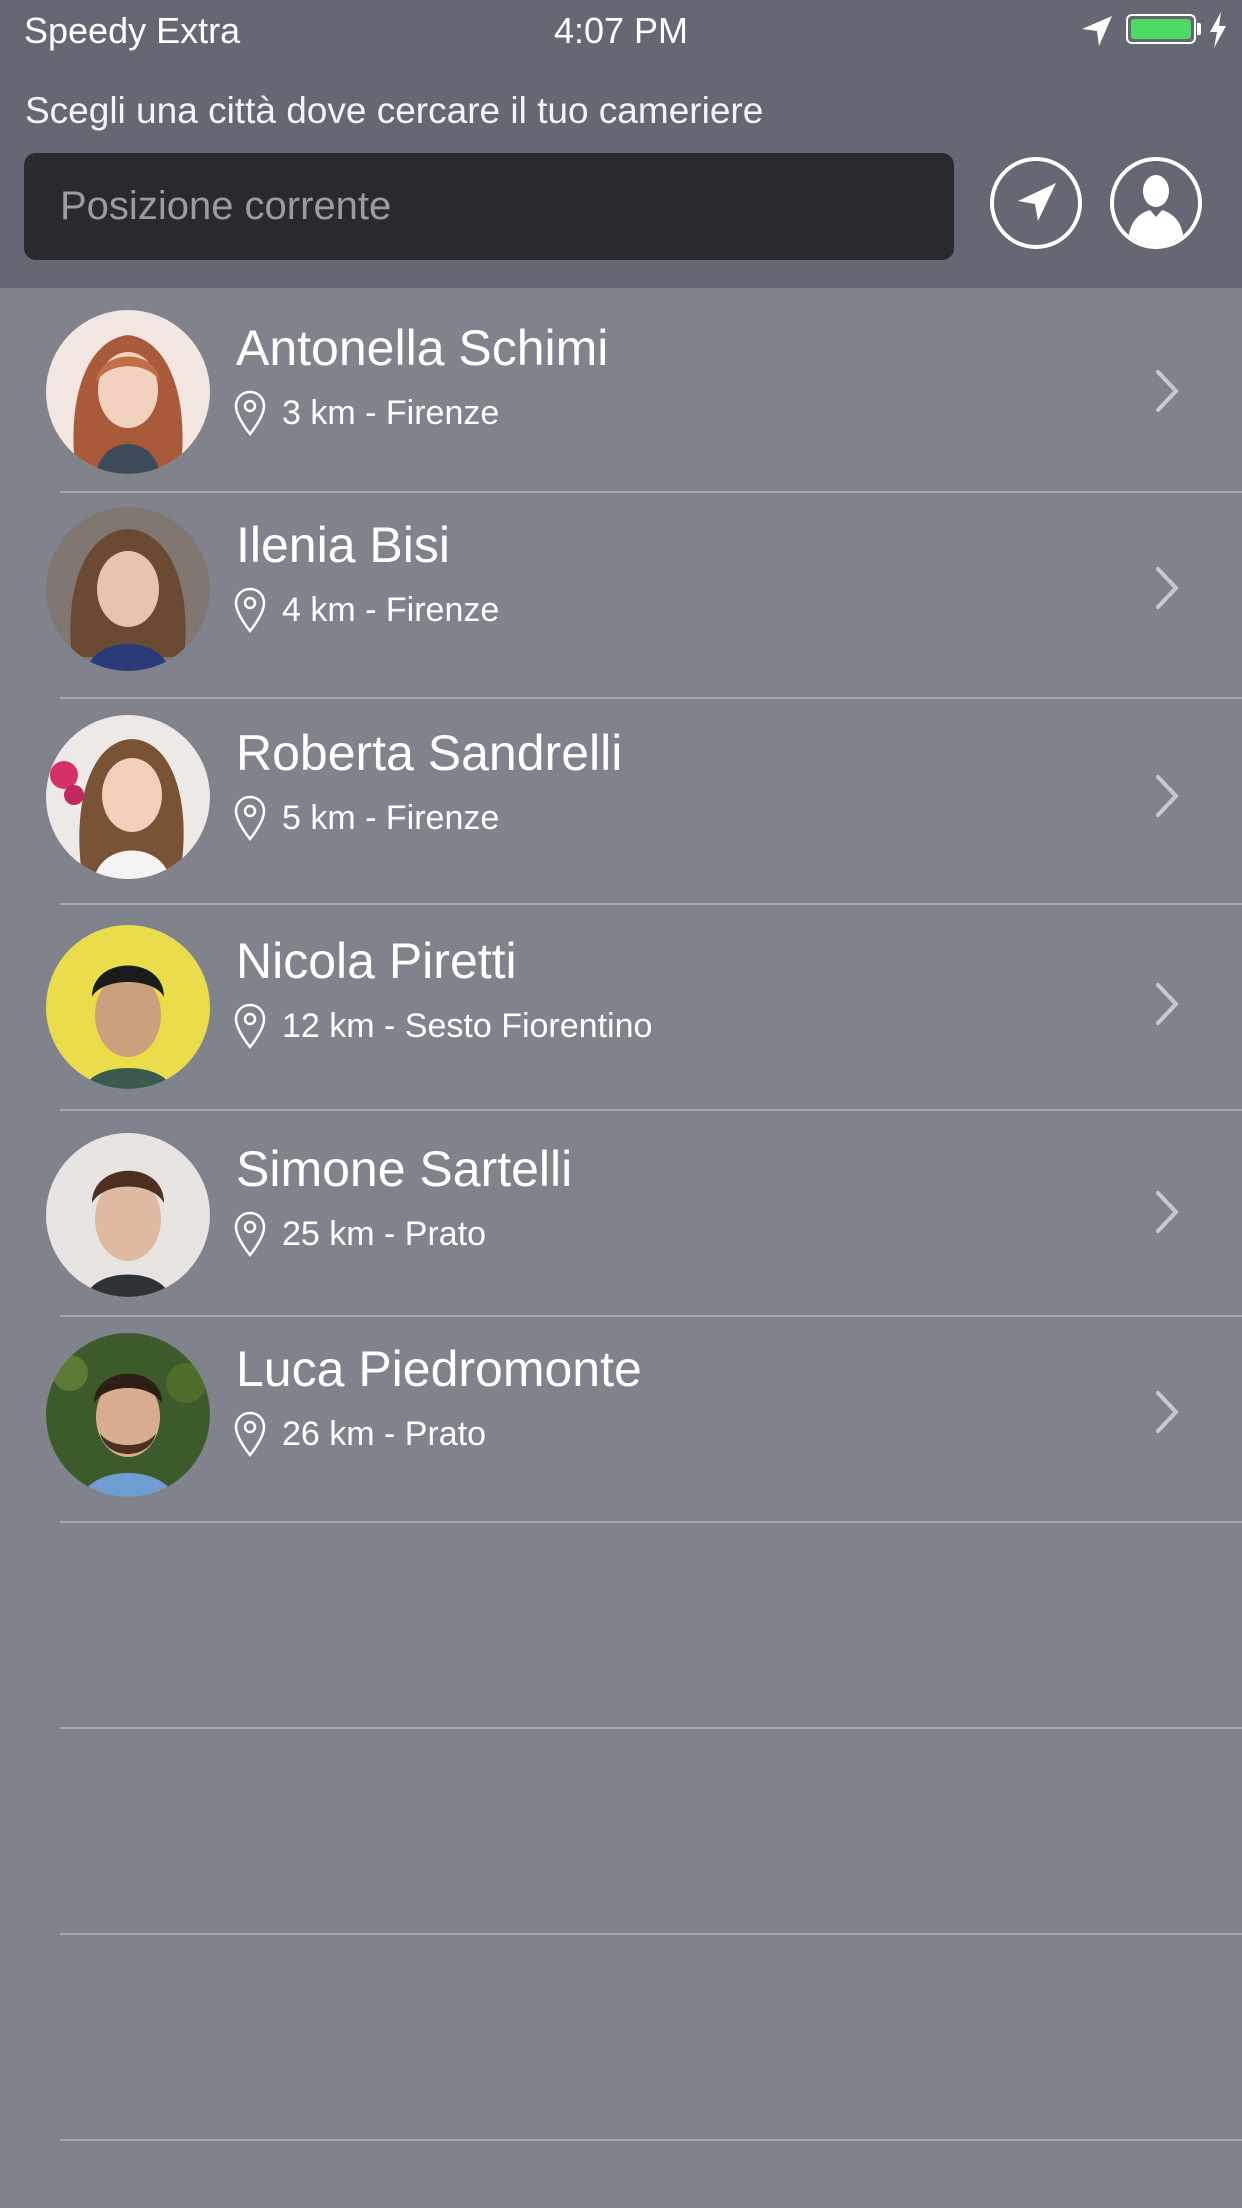  I want to click on waiter-name: Roberta Sandrelli, so click(429, 753).